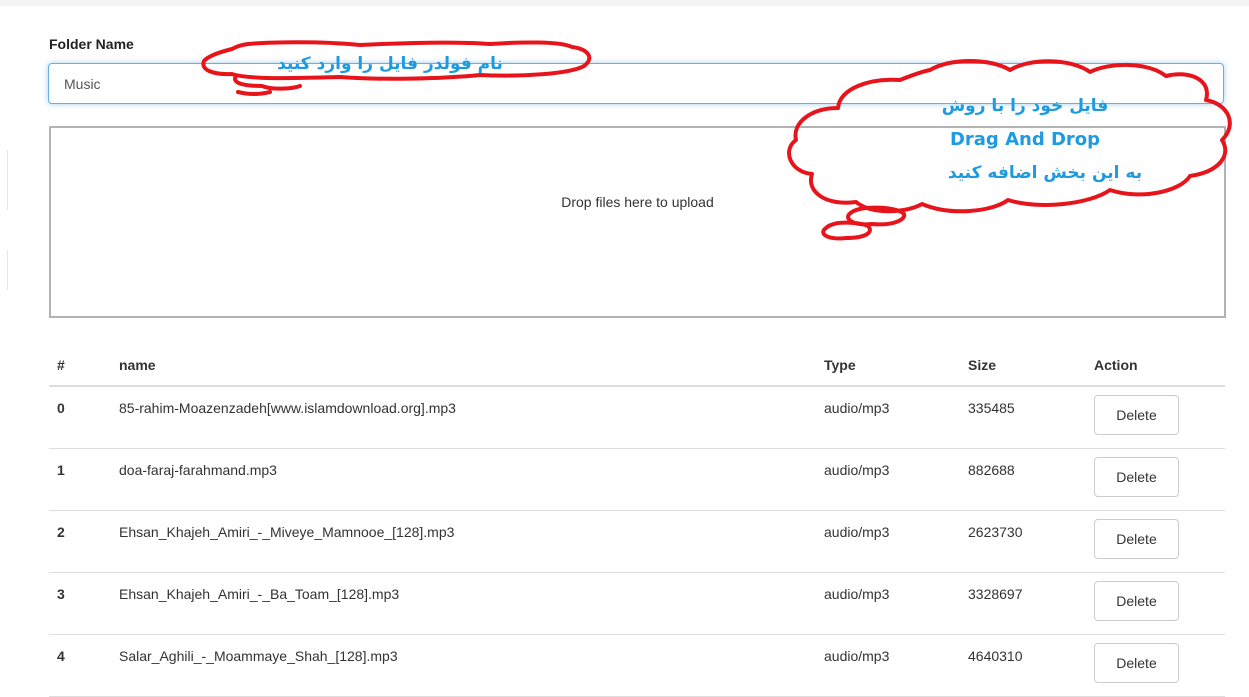 Image resolution: width=1249 pixels, height=697 pixels. I want to click on file-size: 882688, so click(1023, 479).